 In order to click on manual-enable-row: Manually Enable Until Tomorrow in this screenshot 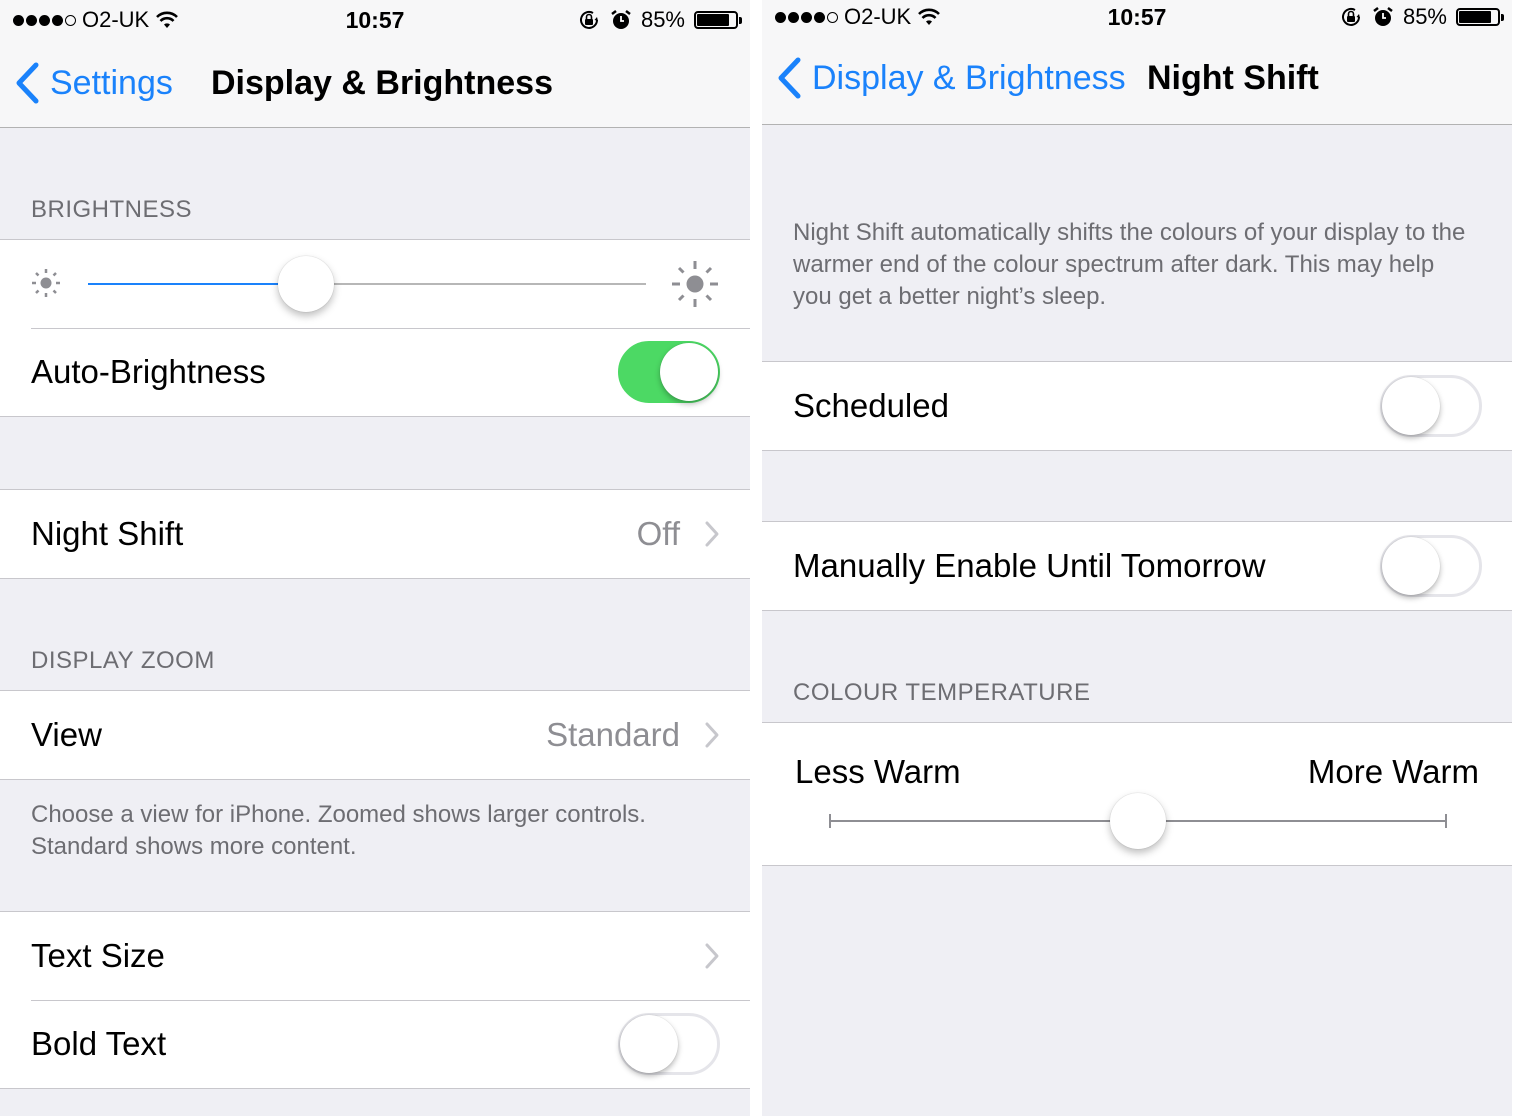, I will do `click(1137, 566)`.